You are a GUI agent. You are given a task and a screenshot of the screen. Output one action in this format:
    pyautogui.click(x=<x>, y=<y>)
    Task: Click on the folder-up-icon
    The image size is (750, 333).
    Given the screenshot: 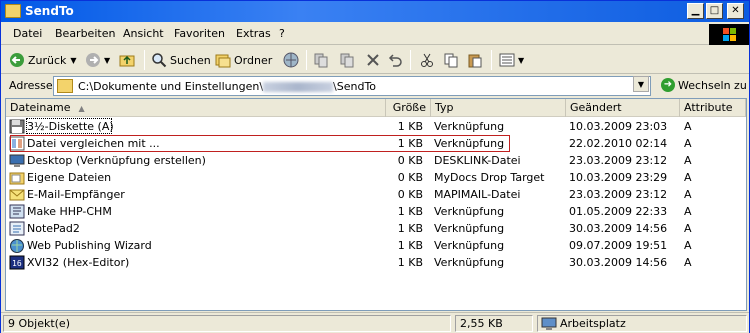 What is the action you would take?
    pyautogui.click(x=127, y=61)
    